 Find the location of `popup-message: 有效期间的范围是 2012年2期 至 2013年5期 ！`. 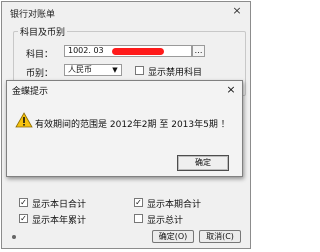

popup-message: 有效期间的范围是 2012年2期 至 2013年5期 ！ is located at coordinates (132, 125).